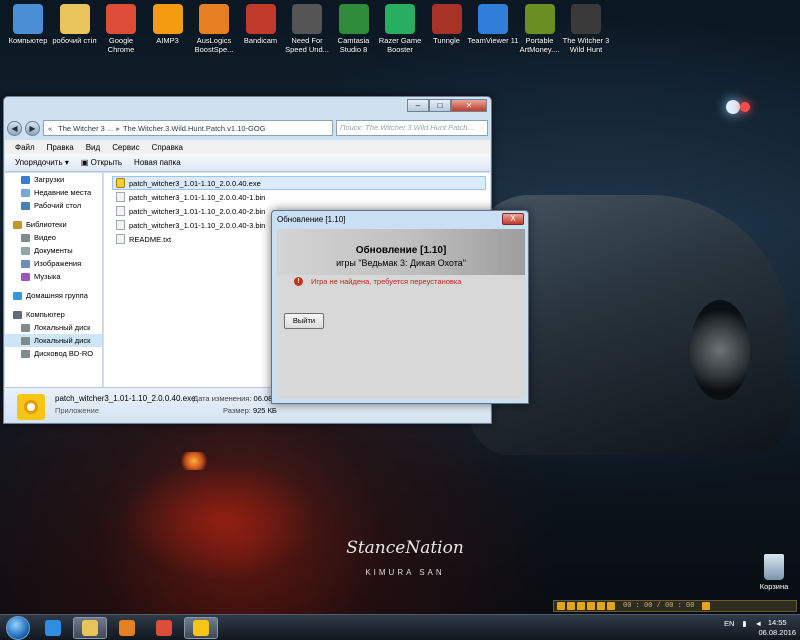 This screenshot has height=640, width=800. Describe the element at coordinates (729, 623) in the screenshot. I see `language-indicator: EN` at that location.